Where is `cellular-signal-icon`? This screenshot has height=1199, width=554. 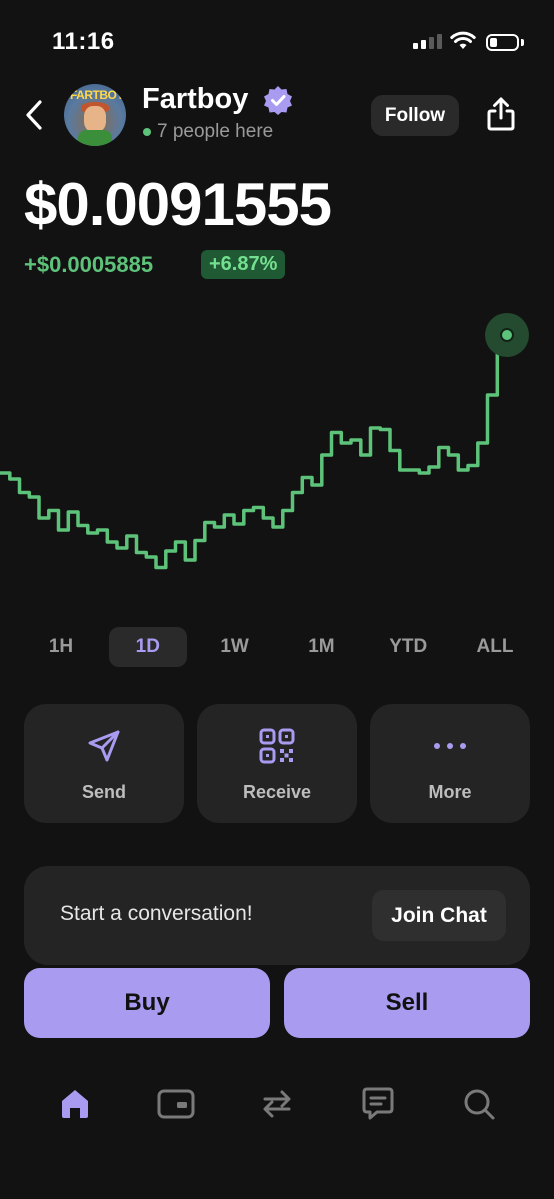 cellular-signal-icon is located at coordinates (427, 41).